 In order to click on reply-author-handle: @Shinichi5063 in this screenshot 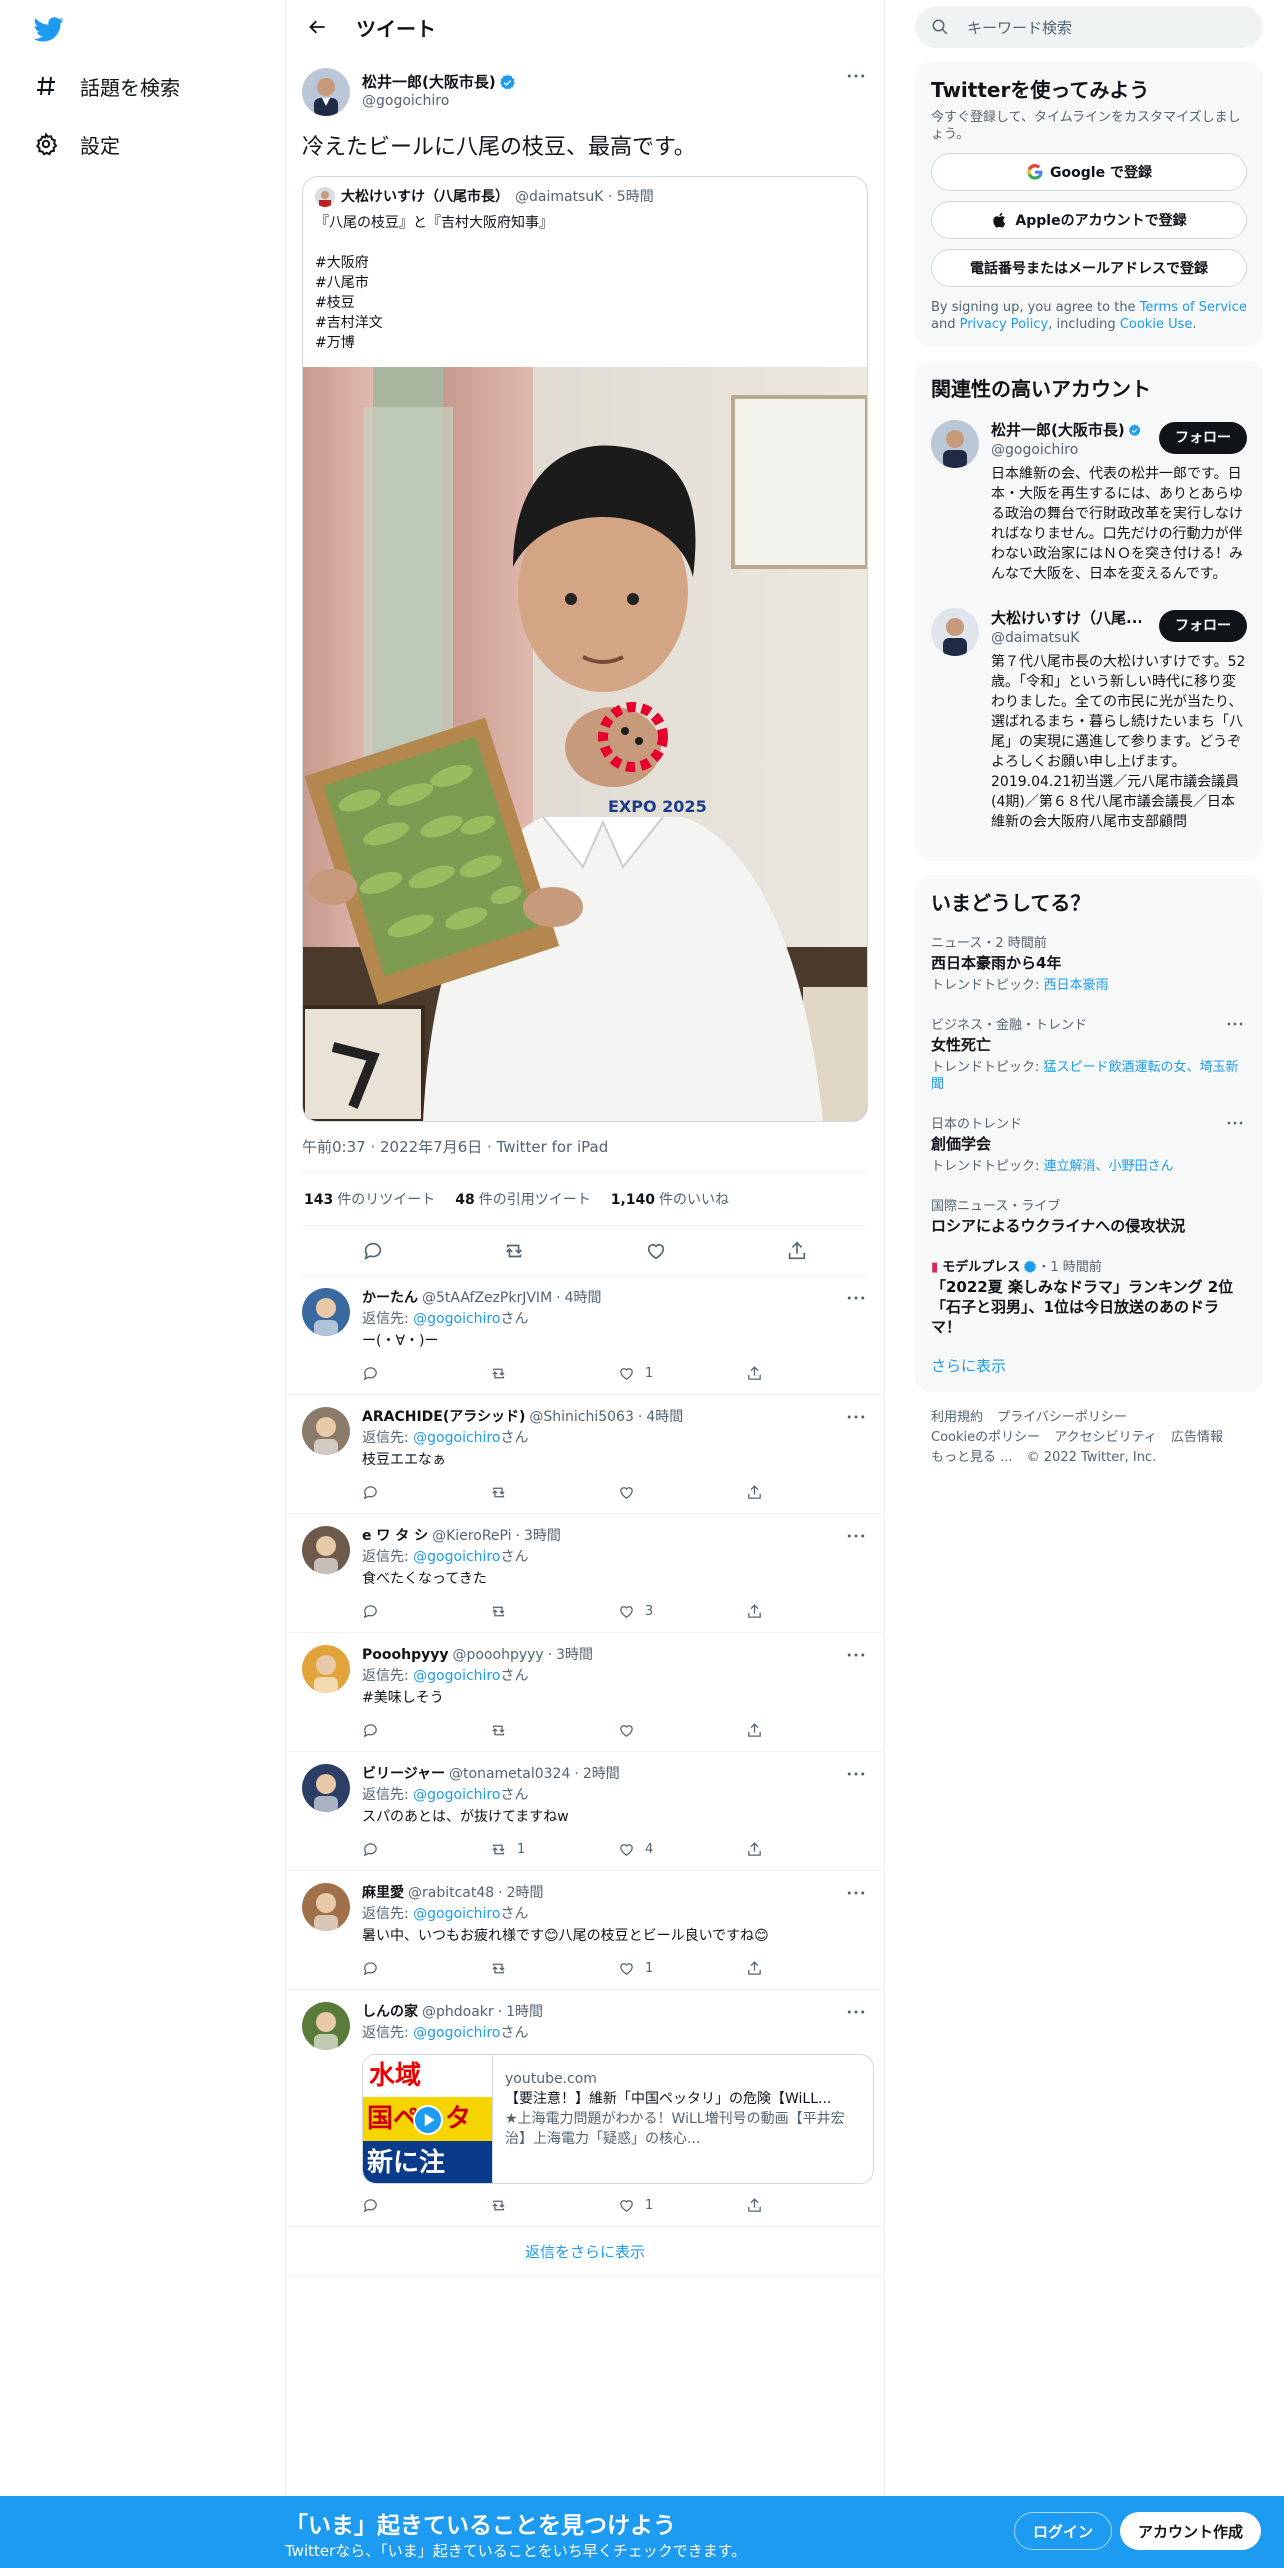, I will do `click(581, 1417)`.